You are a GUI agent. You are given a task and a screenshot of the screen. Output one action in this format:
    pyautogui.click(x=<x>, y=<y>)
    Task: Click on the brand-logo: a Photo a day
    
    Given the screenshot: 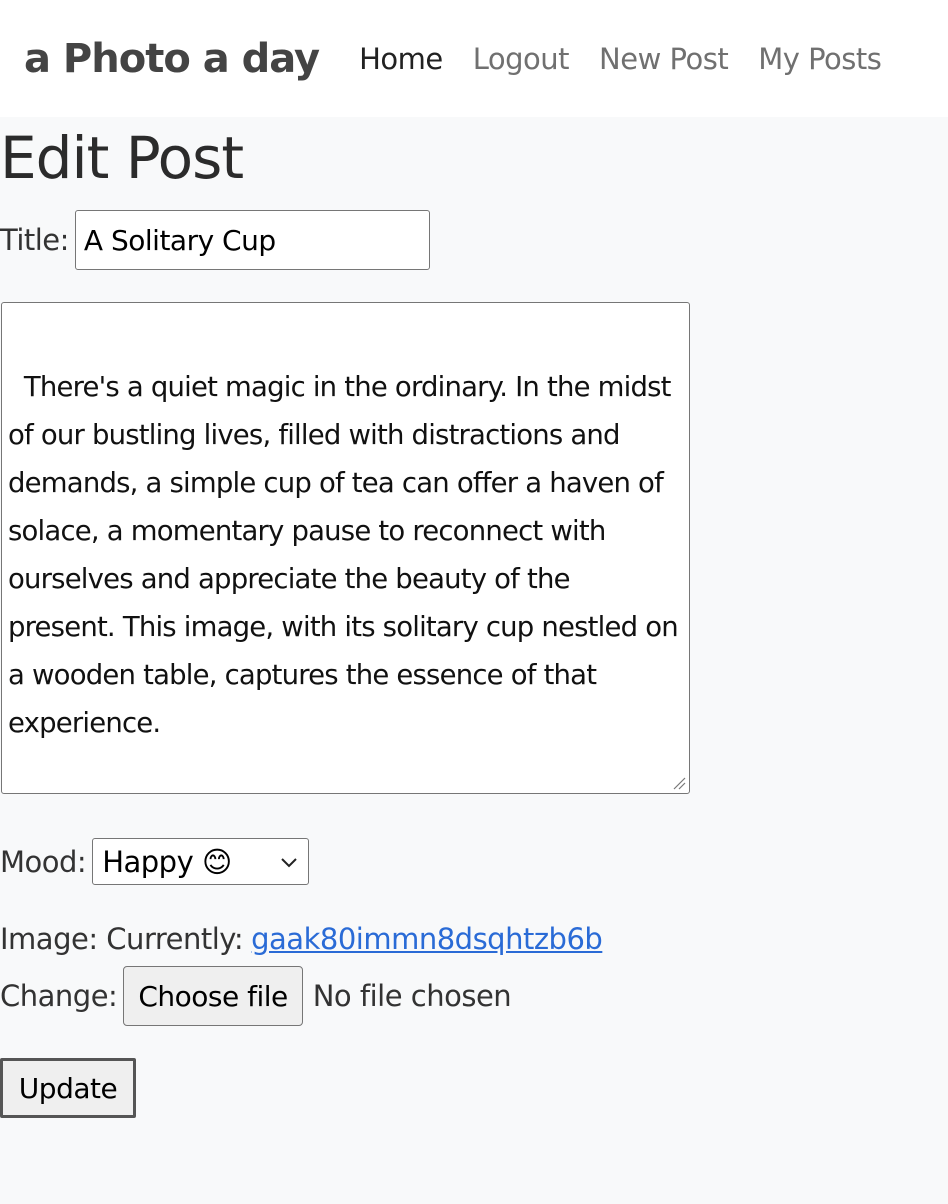 What is the action you would take?
    pyautogui.click(x=172, y=59)
    